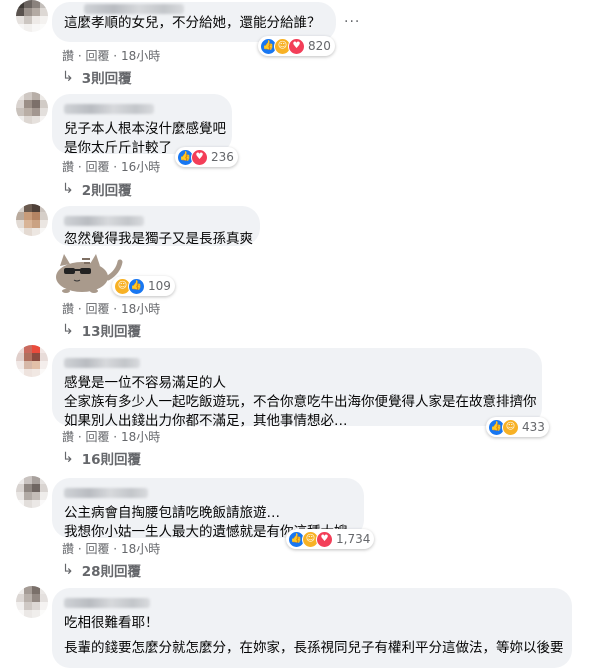 The width and height of the screenshot is (607, 668). What do you see at coordinates (111, 572) in the screenshot?
I see `replies-count: 28則回覆` at bounding box center [111, 572].